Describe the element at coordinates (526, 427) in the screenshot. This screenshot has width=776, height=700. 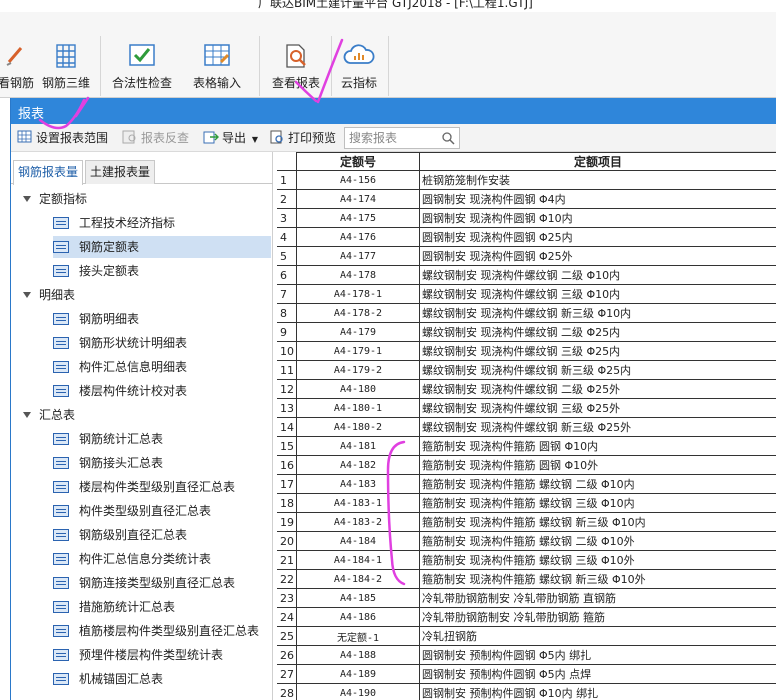
I see `table-row: 14 A4-180-2 螺纹钢制安 现浇构件螺纹钢 新三级 Φ25外` at that location.